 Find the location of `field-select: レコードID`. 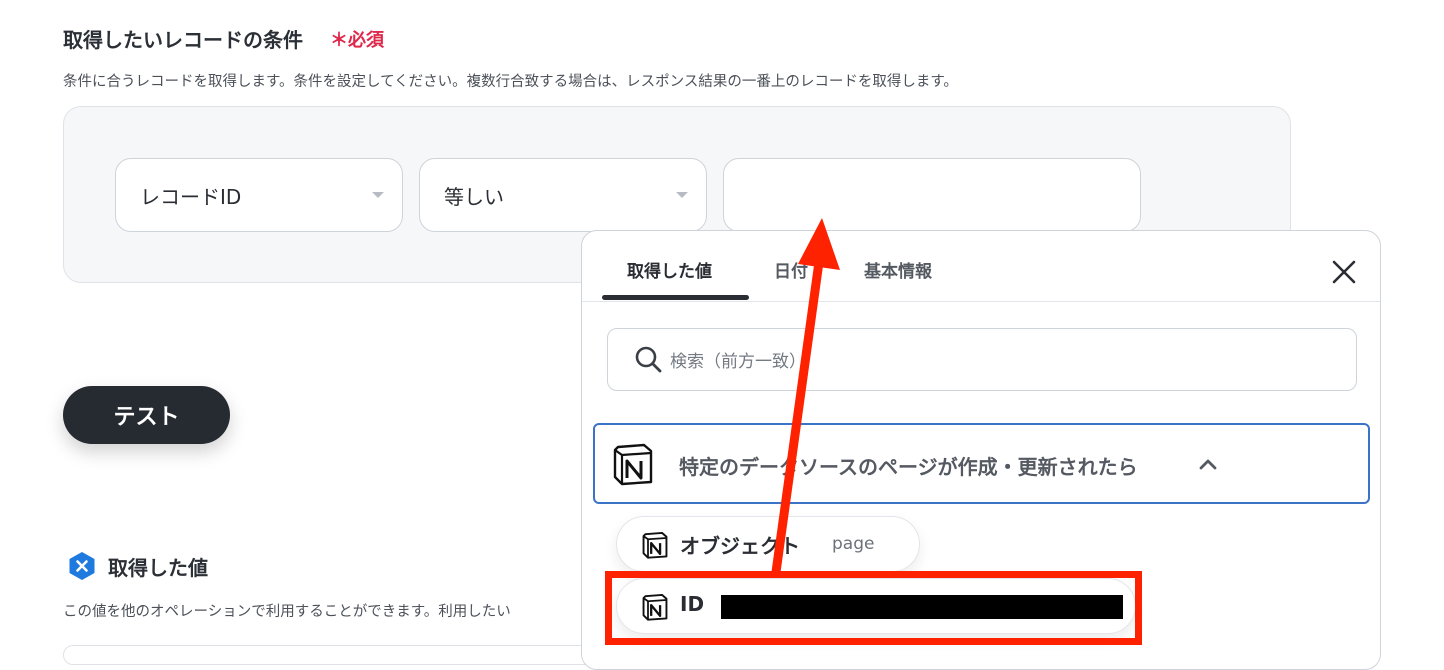

field-select: レコードID is located at coordinates (259, 195).